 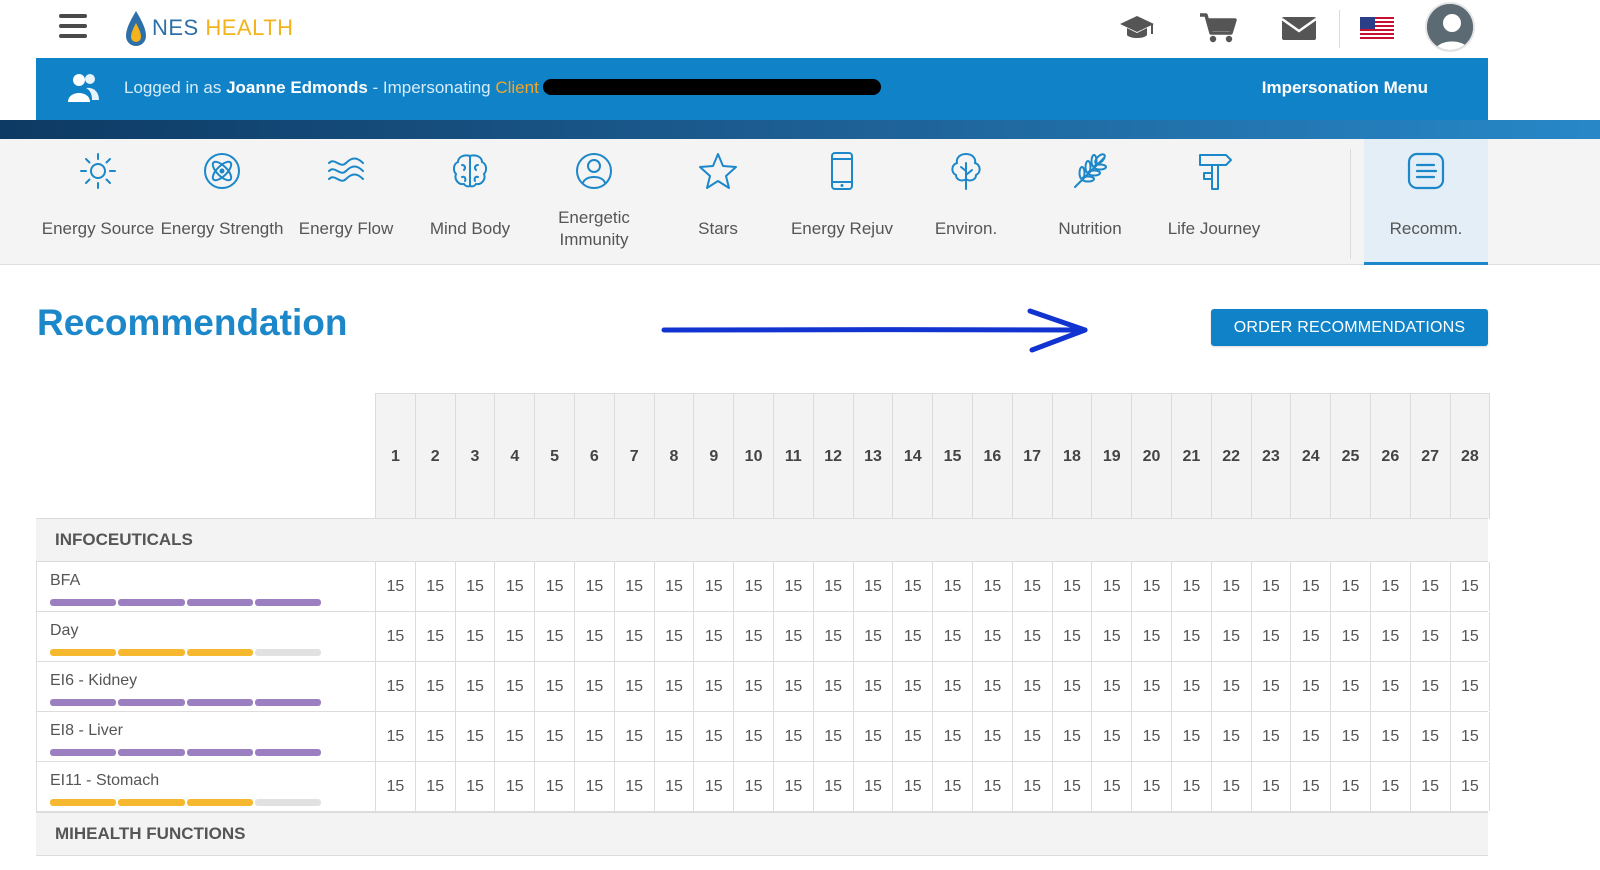 I want to click on nav-energy-source: Energy Source, so click(x=98, y=202).